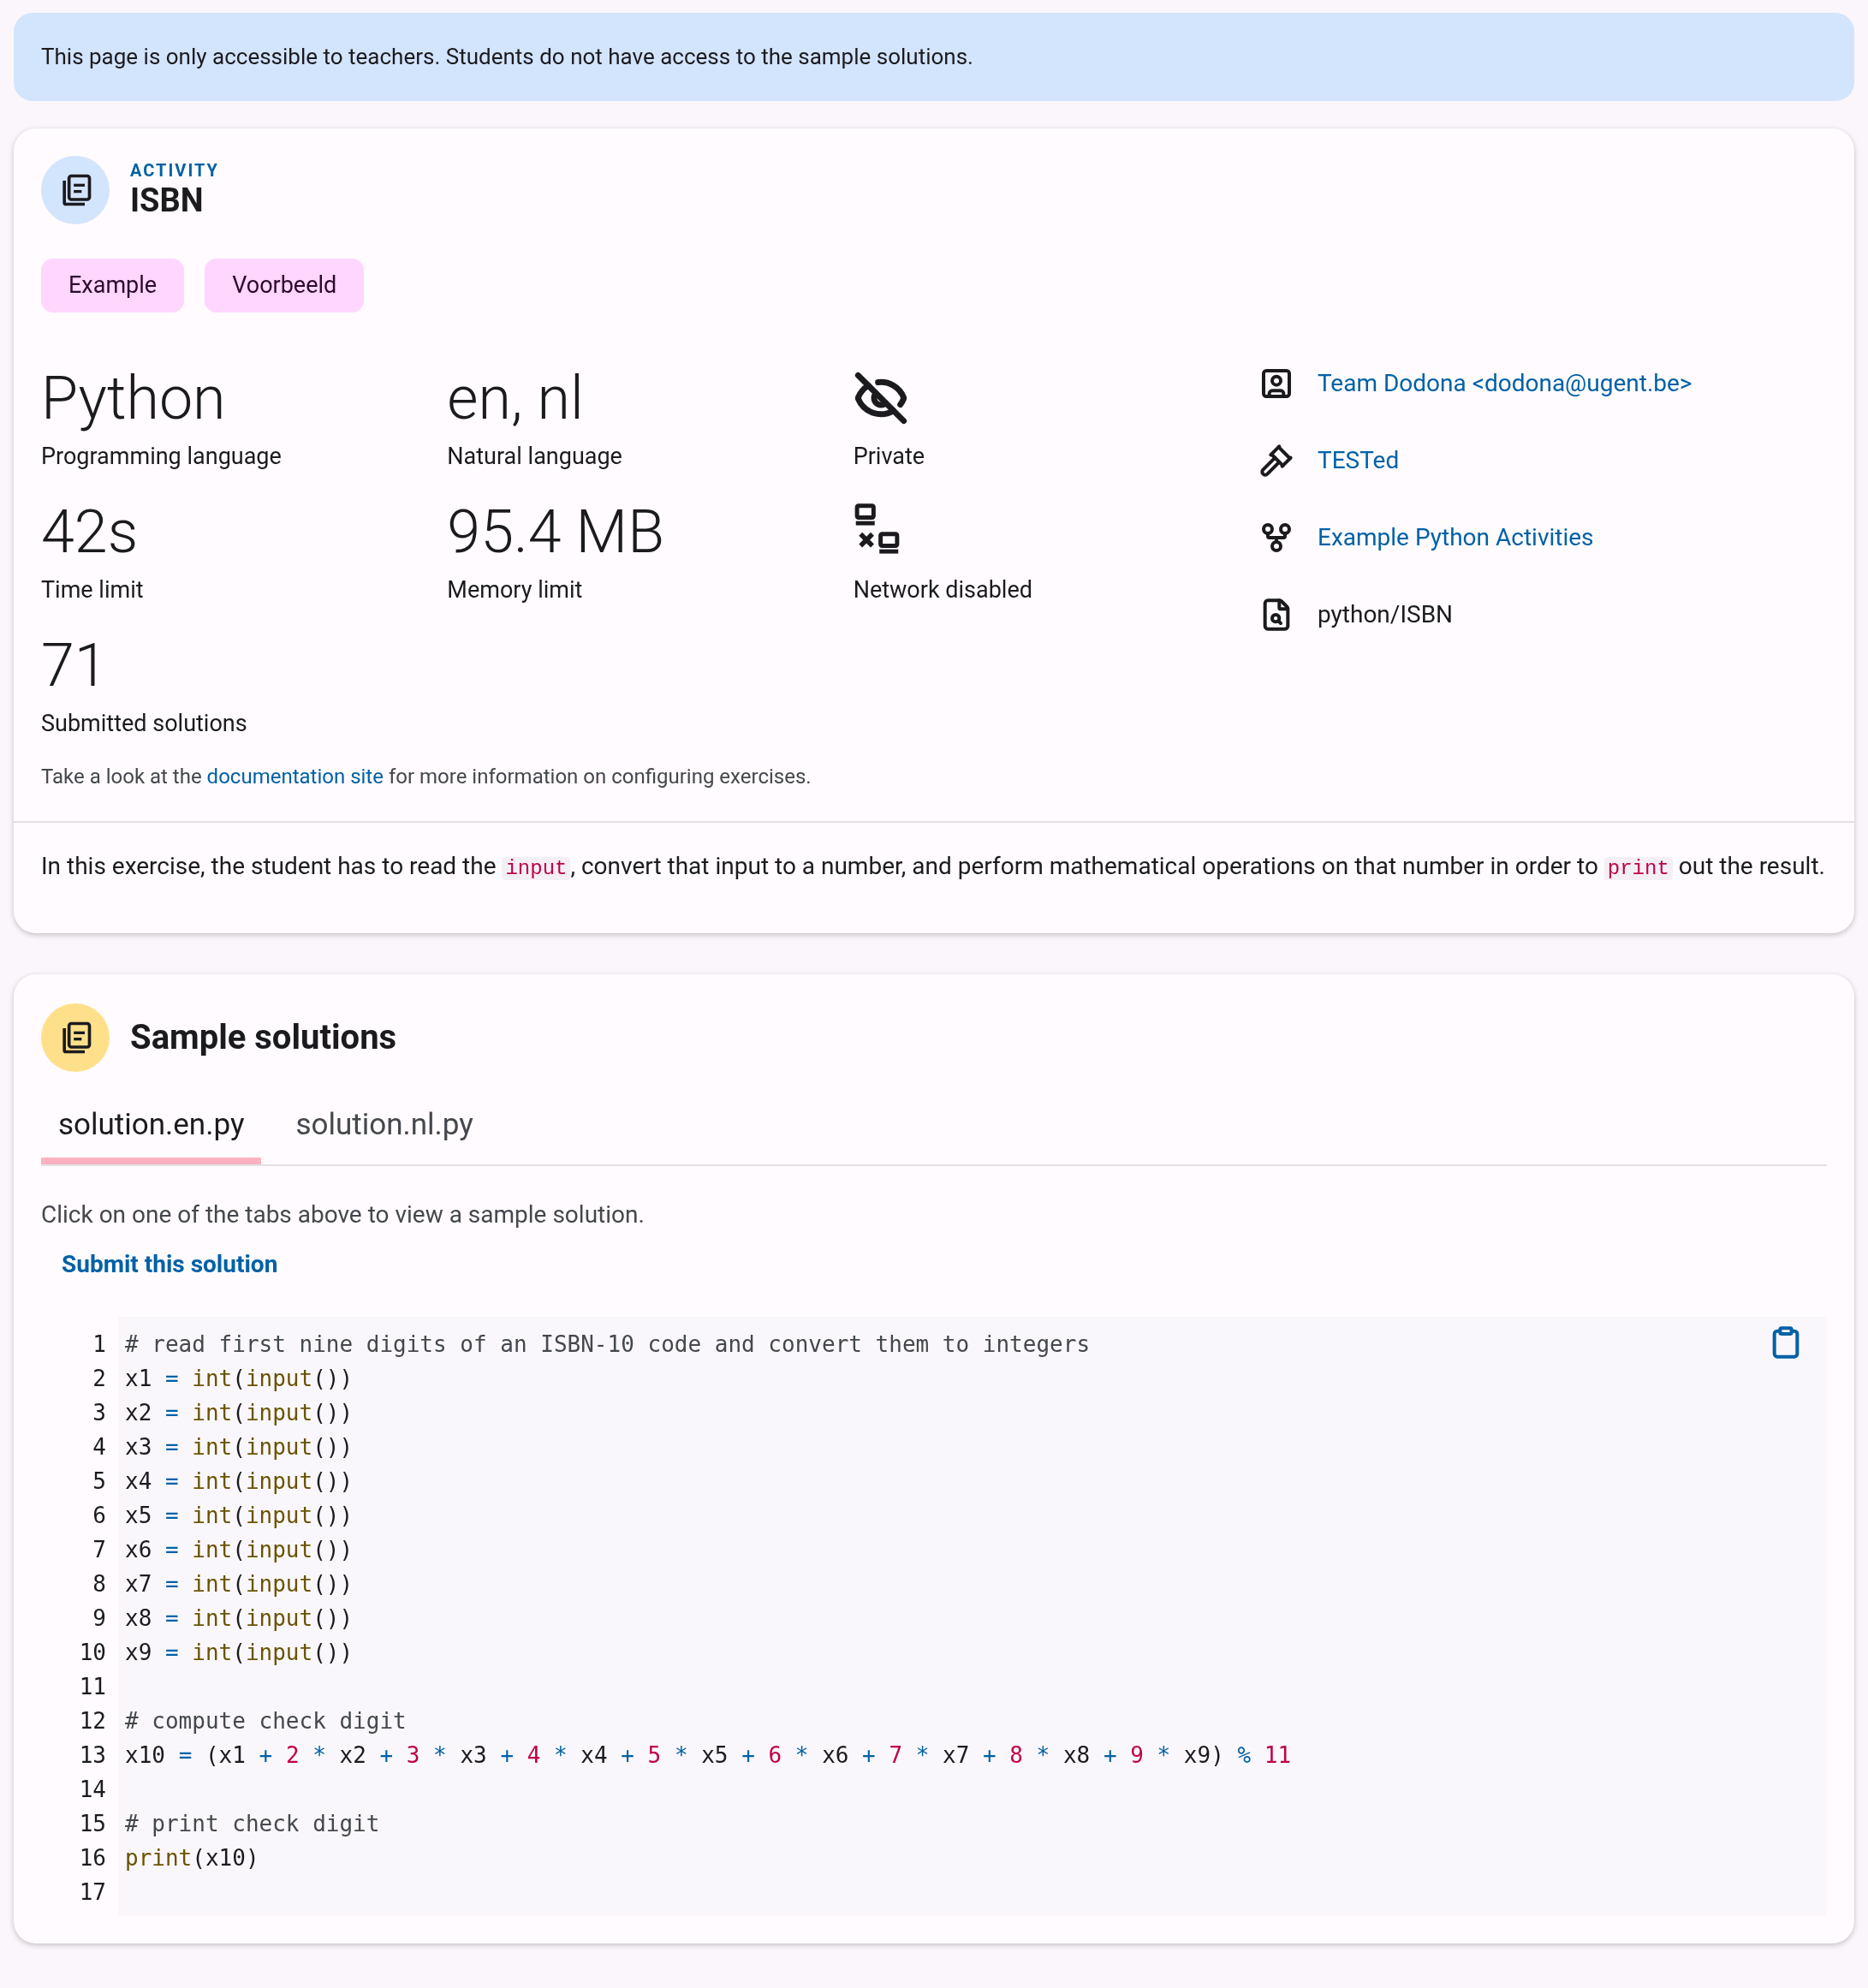  Describe the element at coordinates (92, 1653) in the screenshot. I see `line-number: 10` at that location.